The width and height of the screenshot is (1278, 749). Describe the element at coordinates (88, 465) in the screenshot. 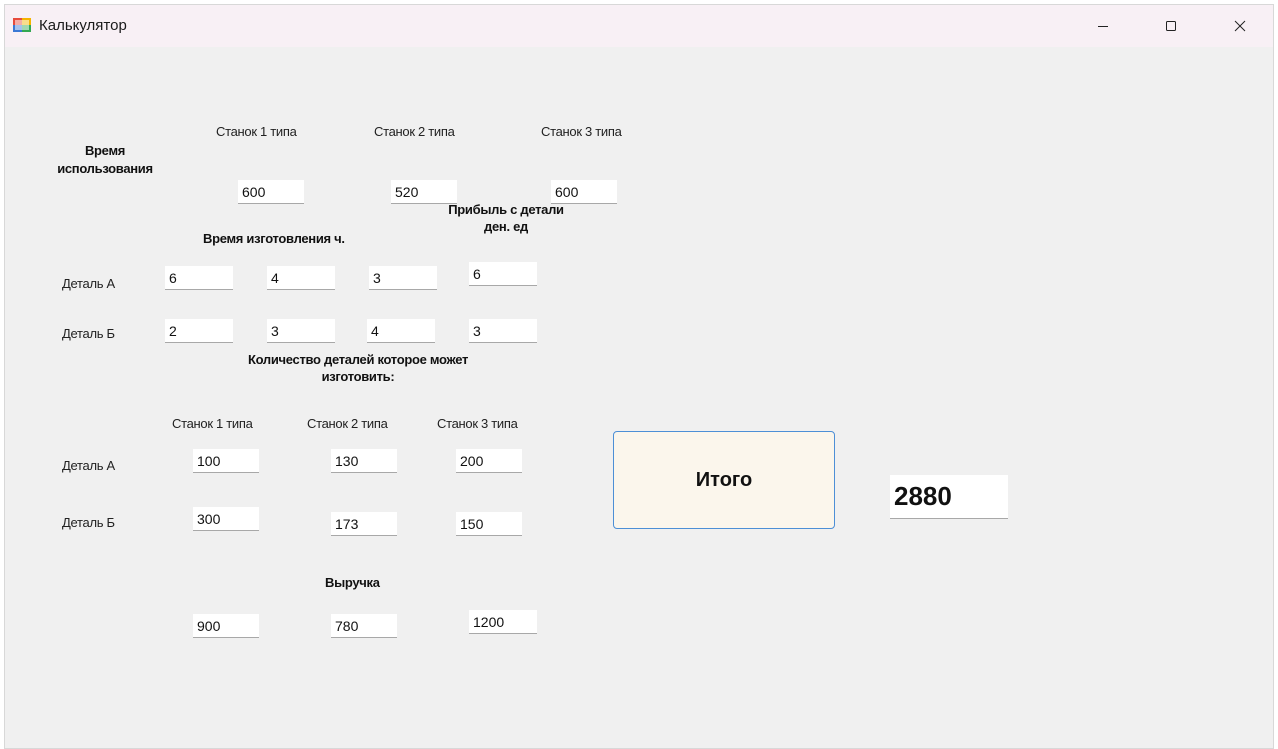

I see `capacity-row-label-part-a: Деталь А` at that location.